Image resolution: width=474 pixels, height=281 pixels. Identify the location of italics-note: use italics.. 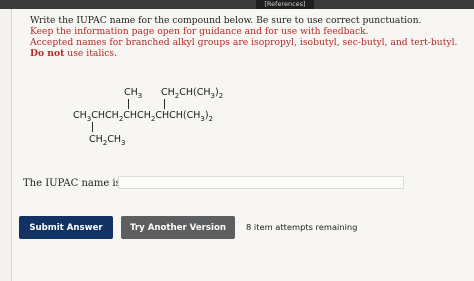
(91, 53).